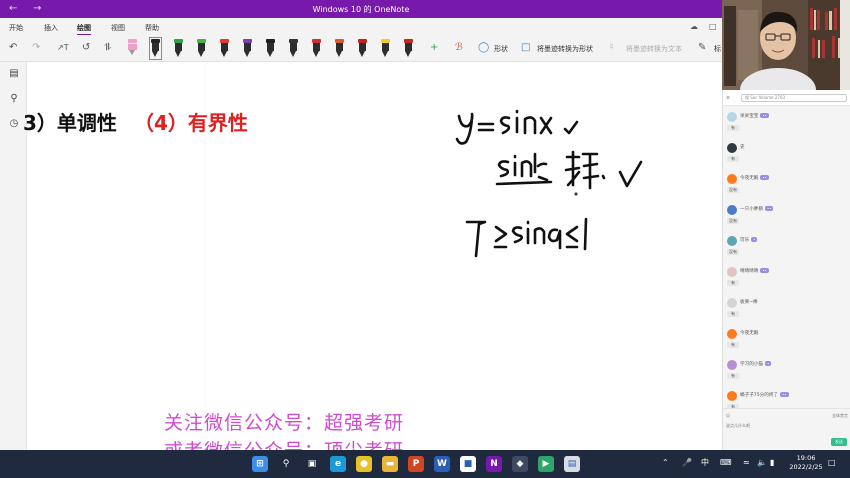  Describe the element at coordinates (494, 464) in the screenshot. I see `onenote-icon: N` at that location.